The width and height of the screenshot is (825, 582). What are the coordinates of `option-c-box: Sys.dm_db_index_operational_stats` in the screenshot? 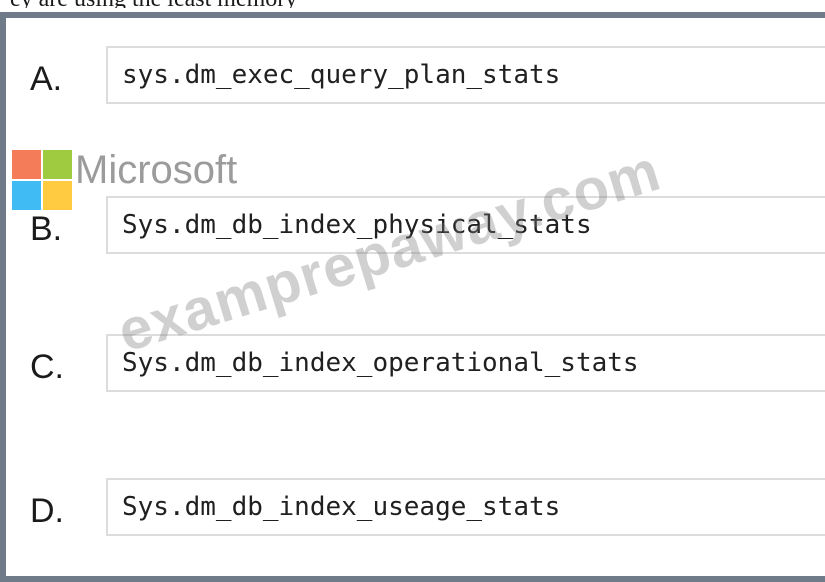 It's located at (465, 363).